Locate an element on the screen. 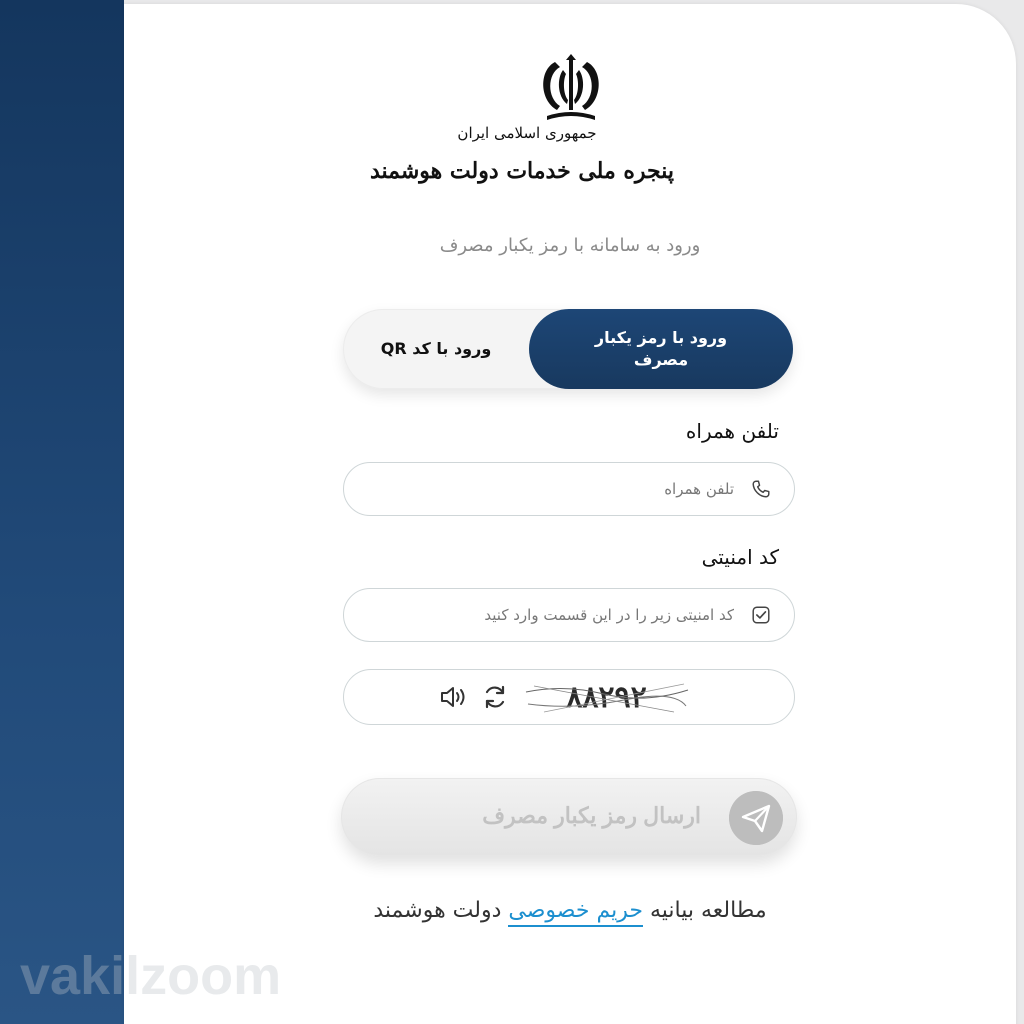 The height and width of the screenshot is (1024, 1024). side-panel is located at coordinates (62, 512).